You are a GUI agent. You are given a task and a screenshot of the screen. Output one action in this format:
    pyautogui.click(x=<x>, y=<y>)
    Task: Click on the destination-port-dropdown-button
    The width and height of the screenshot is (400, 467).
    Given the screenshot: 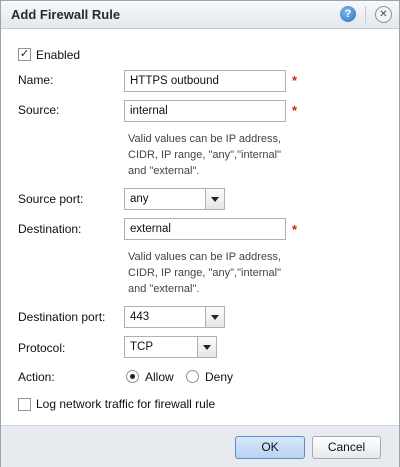 What is the action you would take?
    pyautogui.click(x=214, y=317)
    